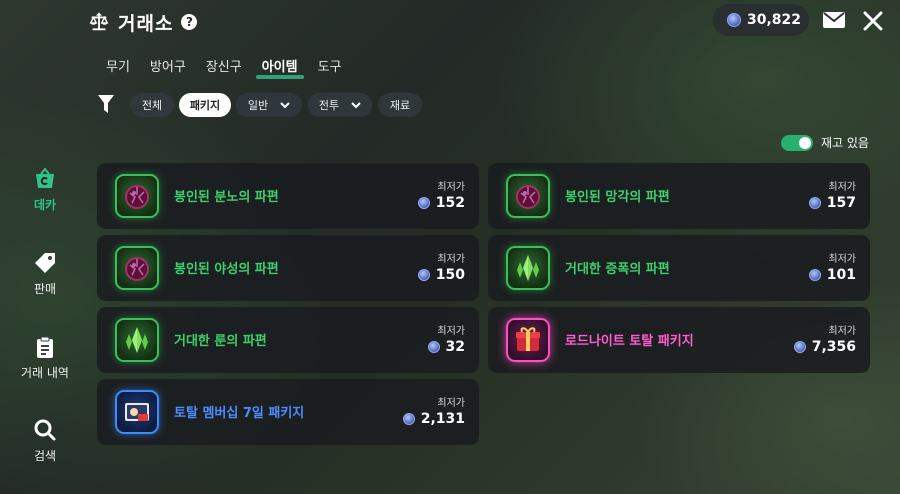 This screenshot has height=494, width=900. I want to click on price-tag-icon, so click(45, 263).